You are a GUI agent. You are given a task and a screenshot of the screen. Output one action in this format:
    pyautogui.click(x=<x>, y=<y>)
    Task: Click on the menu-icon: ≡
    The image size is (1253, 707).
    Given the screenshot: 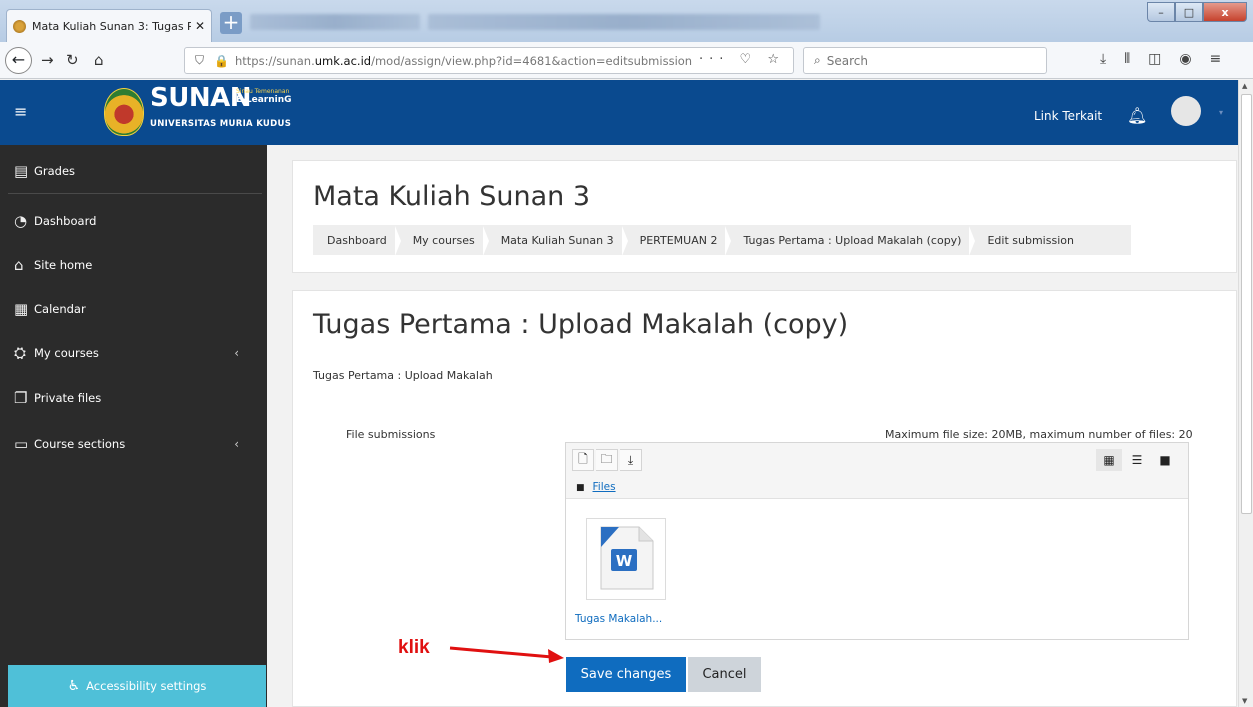 What is the action you would take?
    pyautogui.click(x=1216, y=59)
    